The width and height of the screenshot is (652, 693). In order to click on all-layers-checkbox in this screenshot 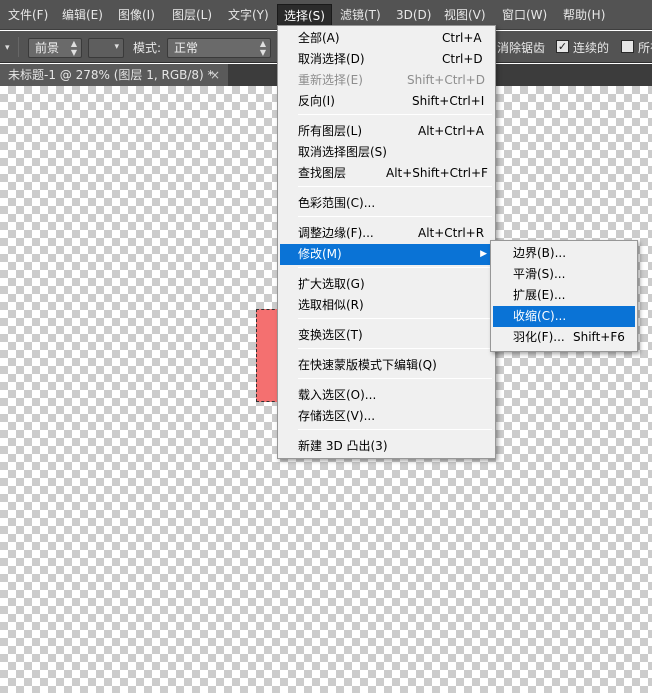, I will do `click(627, 46)`.